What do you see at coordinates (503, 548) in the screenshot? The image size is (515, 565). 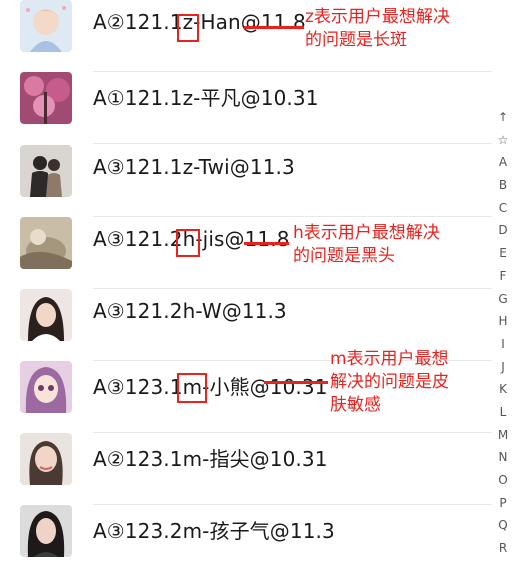 I see `index-letter: R` at bounding box center [503, 548].